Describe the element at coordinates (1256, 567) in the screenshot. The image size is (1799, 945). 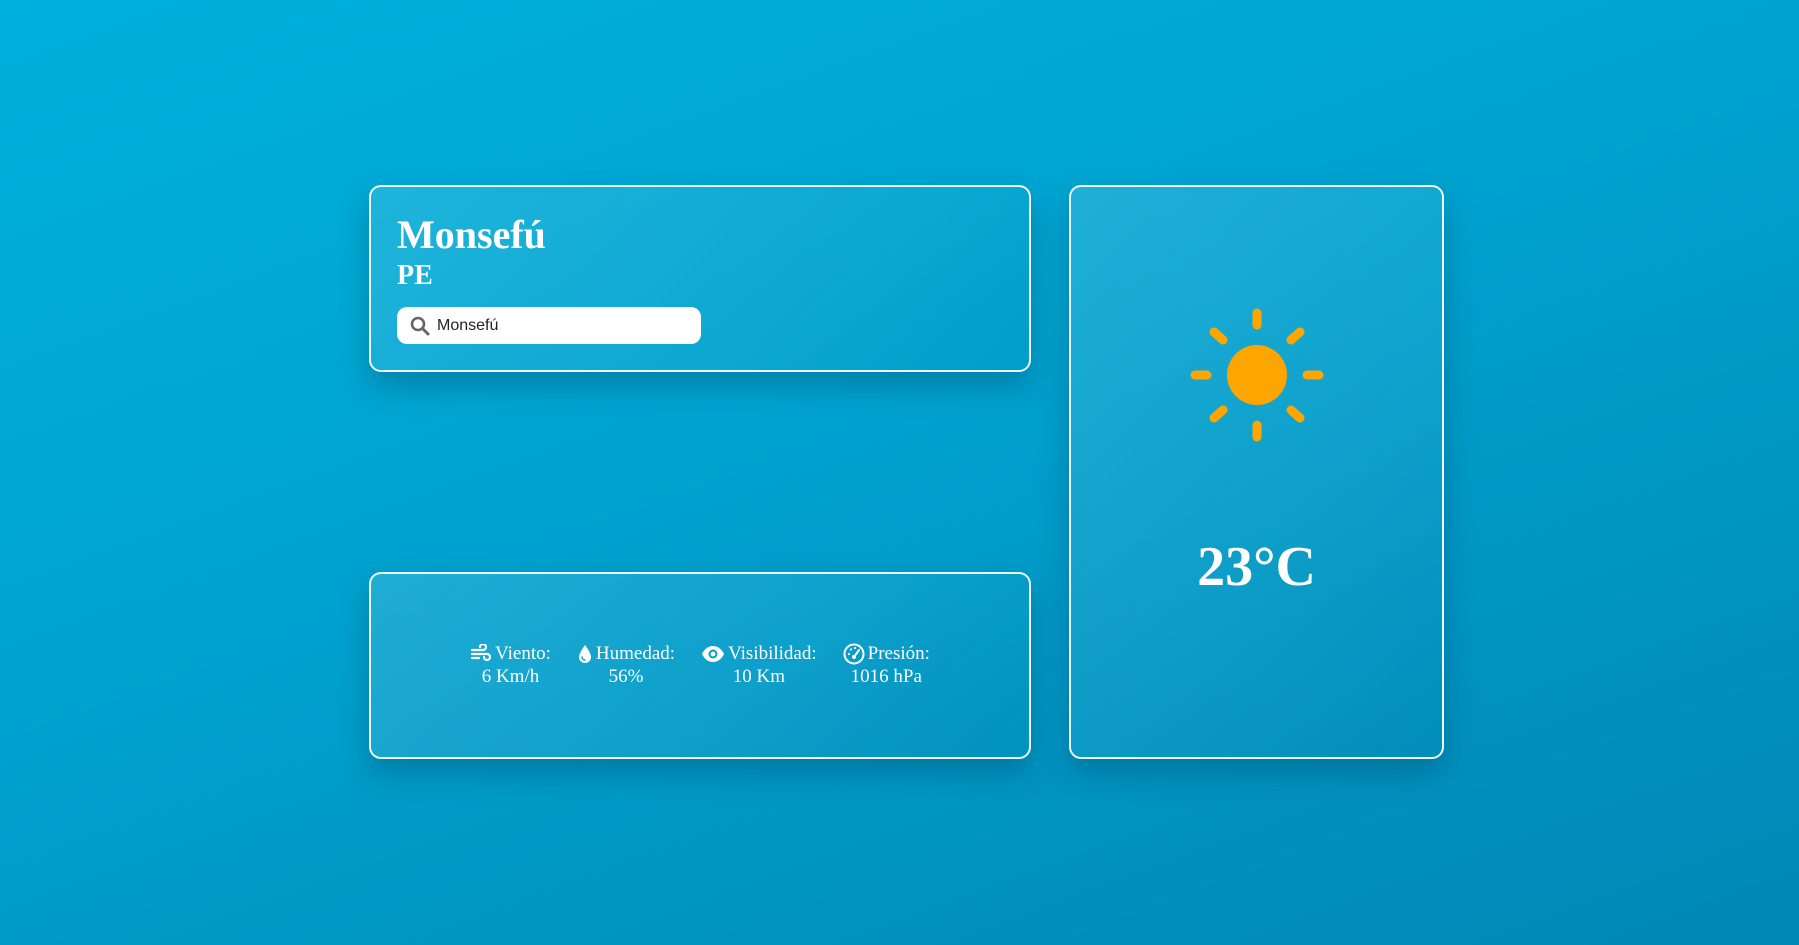
I see `temperature: 23°C` at that location.